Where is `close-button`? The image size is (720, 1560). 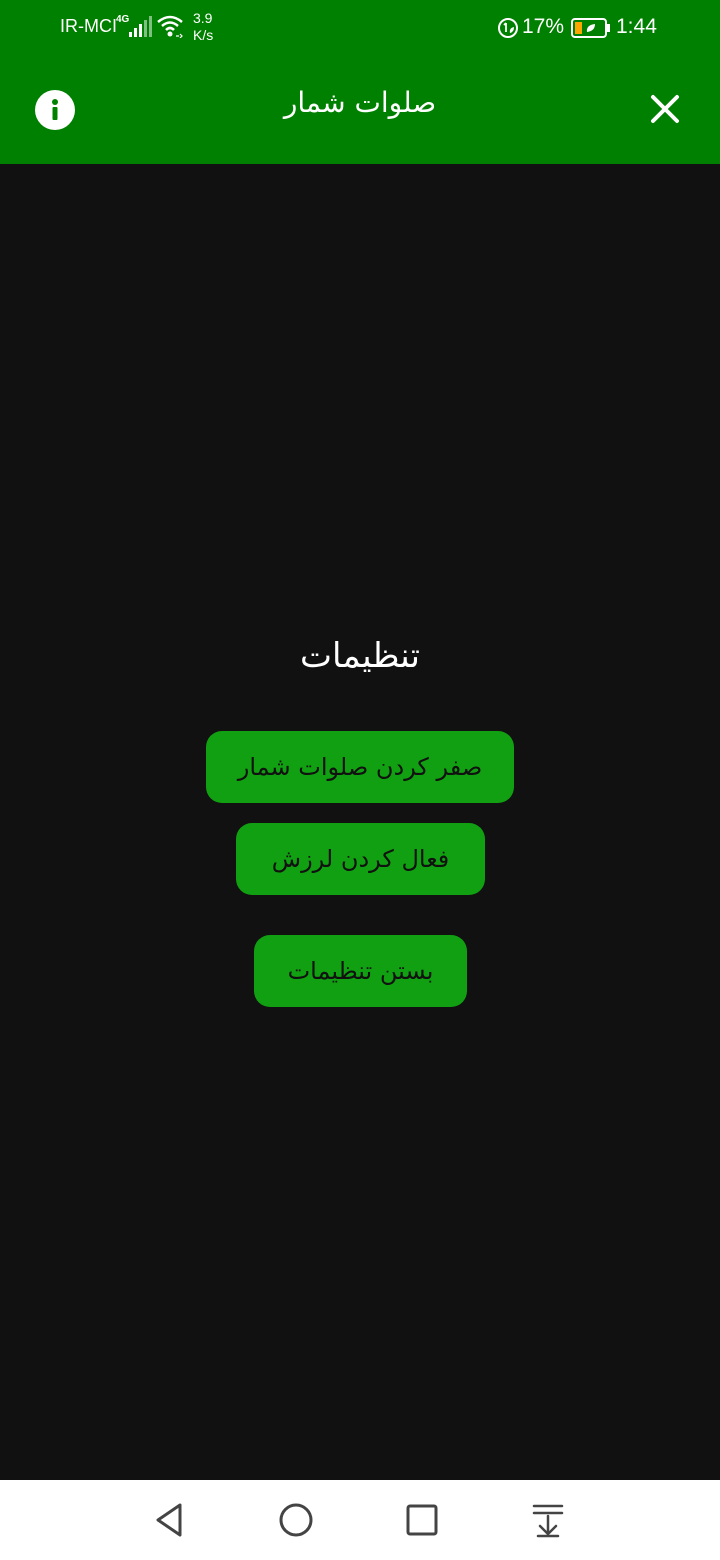
close-button is located at coordinates (665, 109).